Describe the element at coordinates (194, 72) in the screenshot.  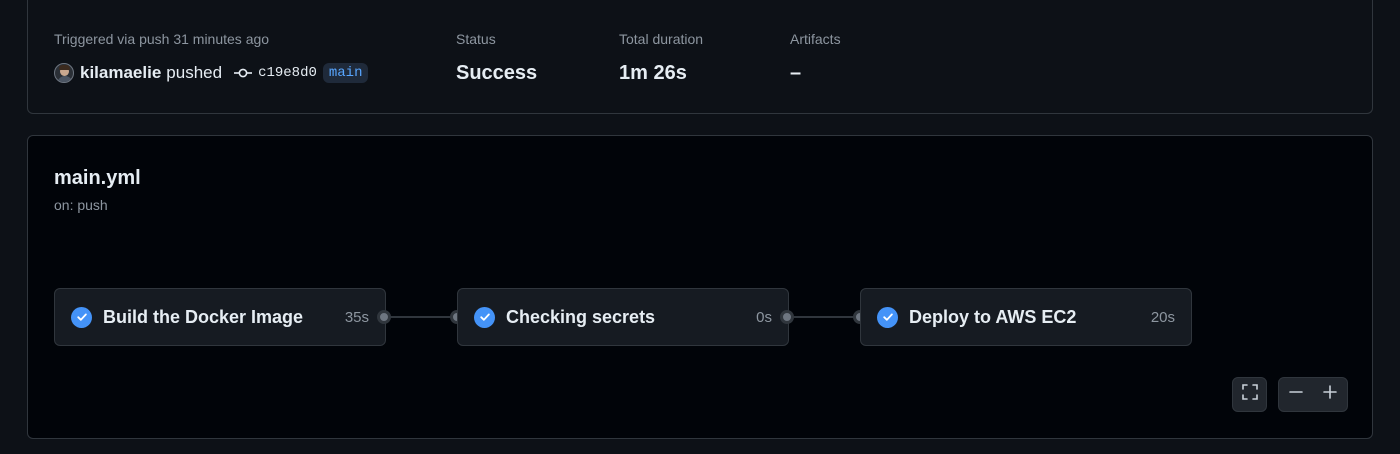
I see `action-text: pushed` at that location.